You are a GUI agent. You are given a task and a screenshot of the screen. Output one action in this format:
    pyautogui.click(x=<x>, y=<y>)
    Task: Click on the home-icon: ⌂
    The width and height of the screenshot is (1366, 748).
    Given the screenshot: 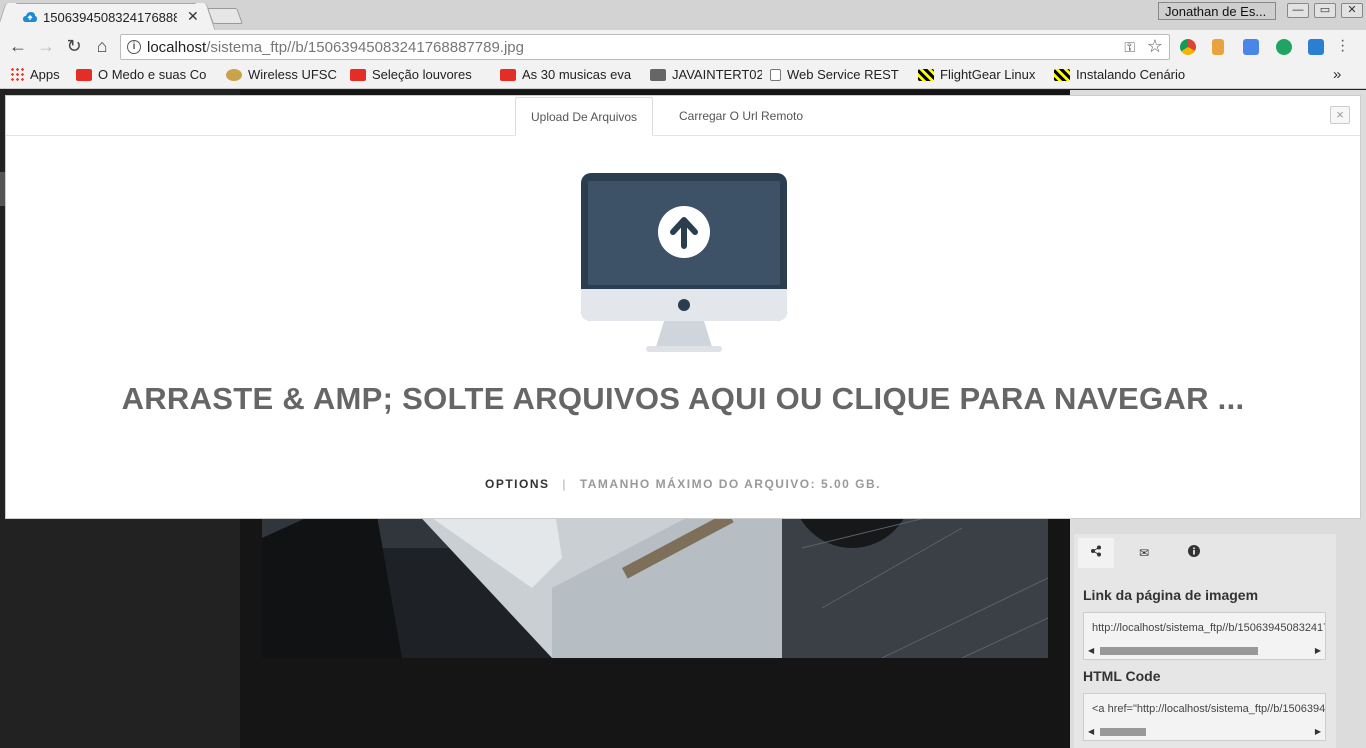 What is the action you would take?
    pyautogui.click(x=102, y=47)
    